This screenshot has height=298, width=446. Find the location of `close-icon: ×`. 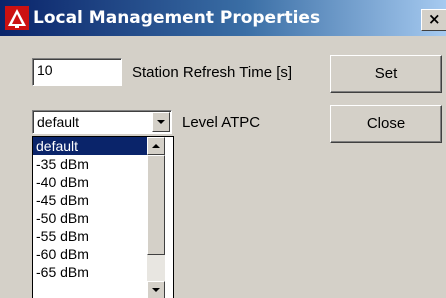

close-icon: × is located at coordinates (434, 19).